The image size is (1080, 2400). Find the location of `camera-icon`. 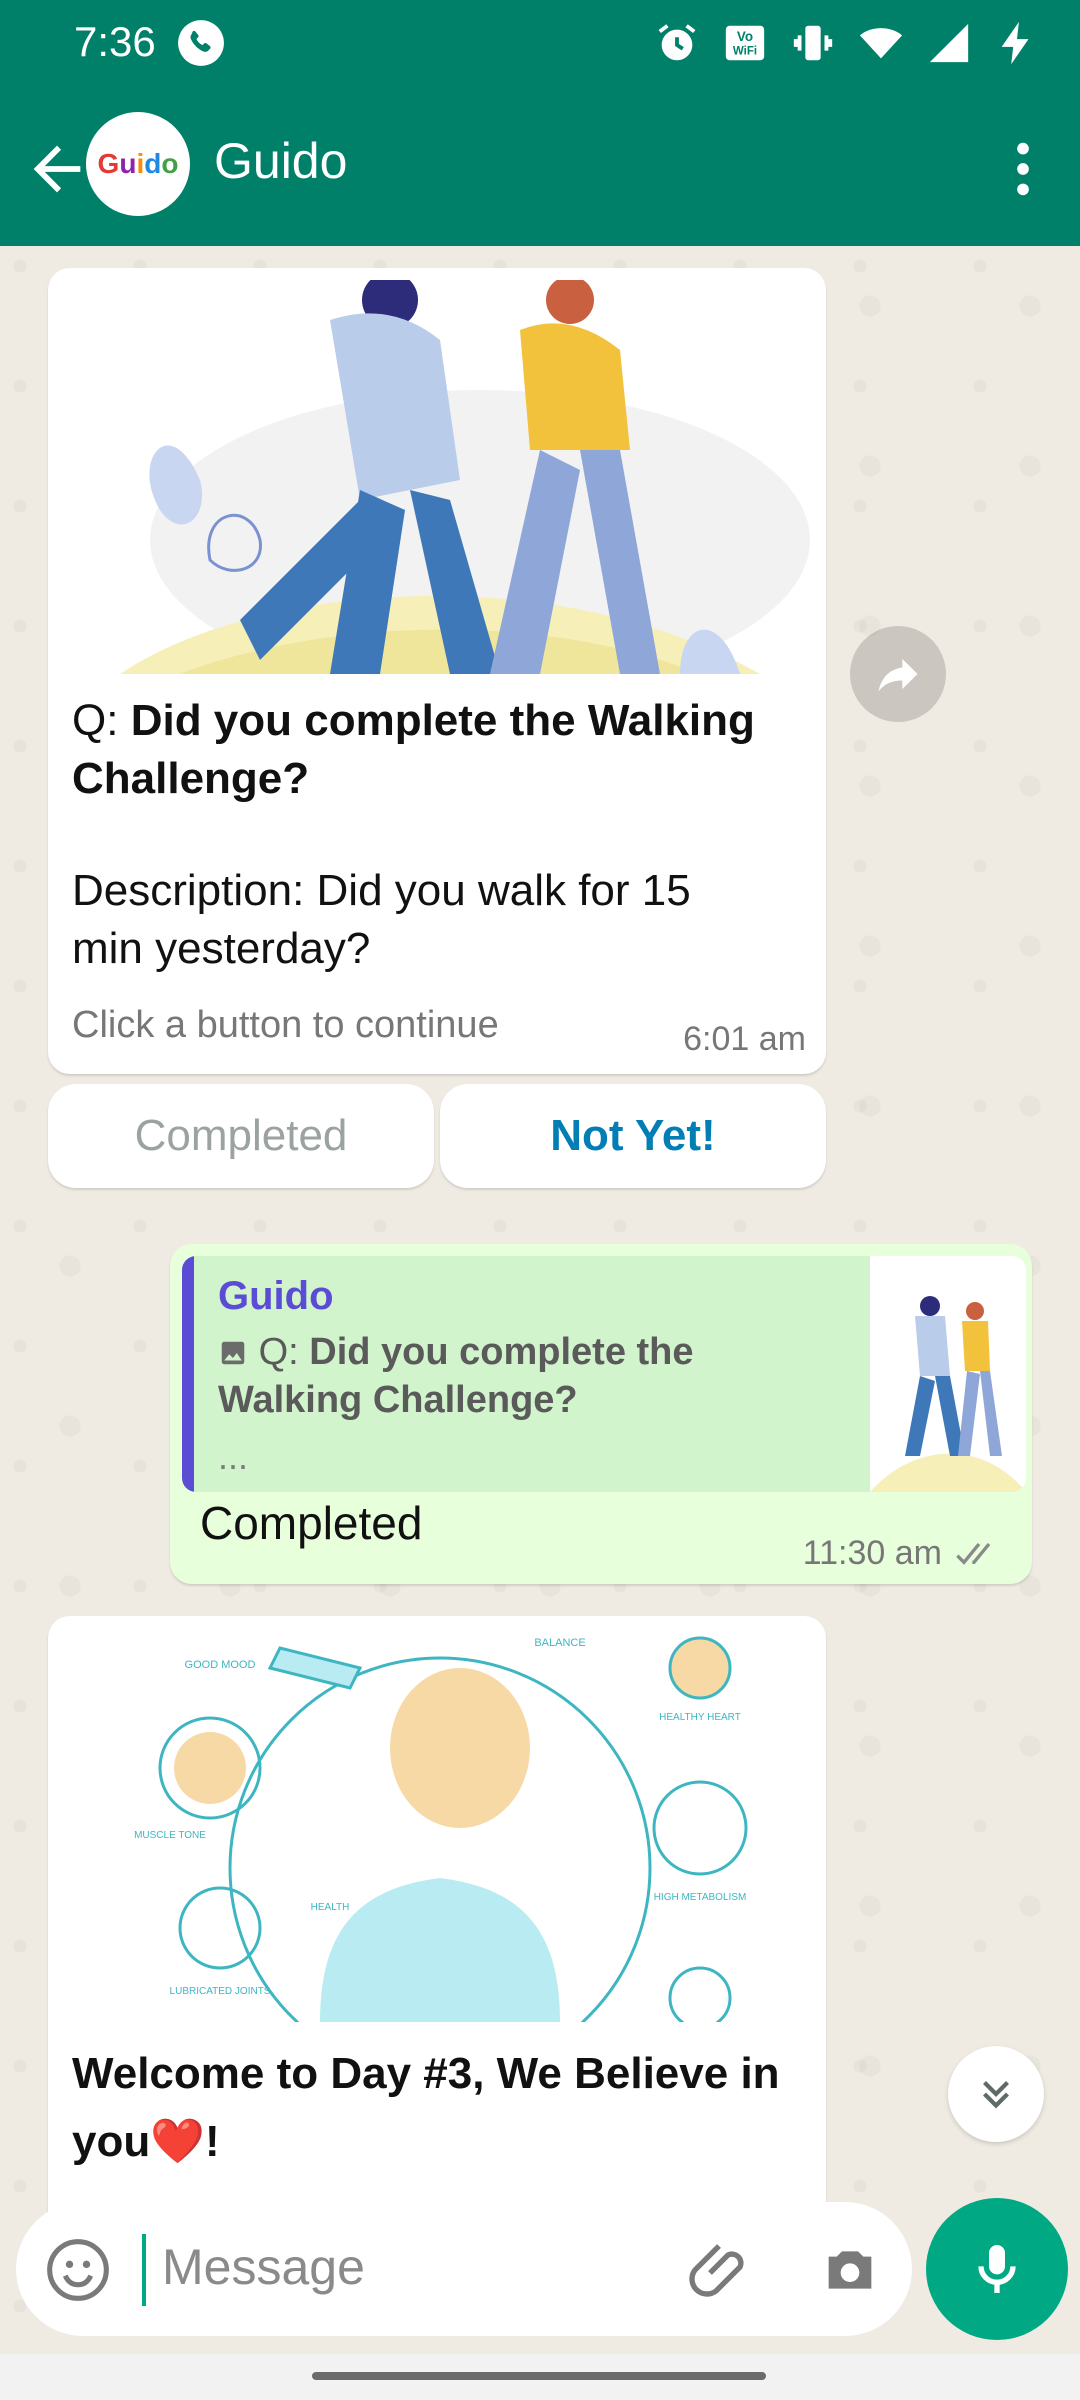

camera-icon is located at coordinates (850, 2270).